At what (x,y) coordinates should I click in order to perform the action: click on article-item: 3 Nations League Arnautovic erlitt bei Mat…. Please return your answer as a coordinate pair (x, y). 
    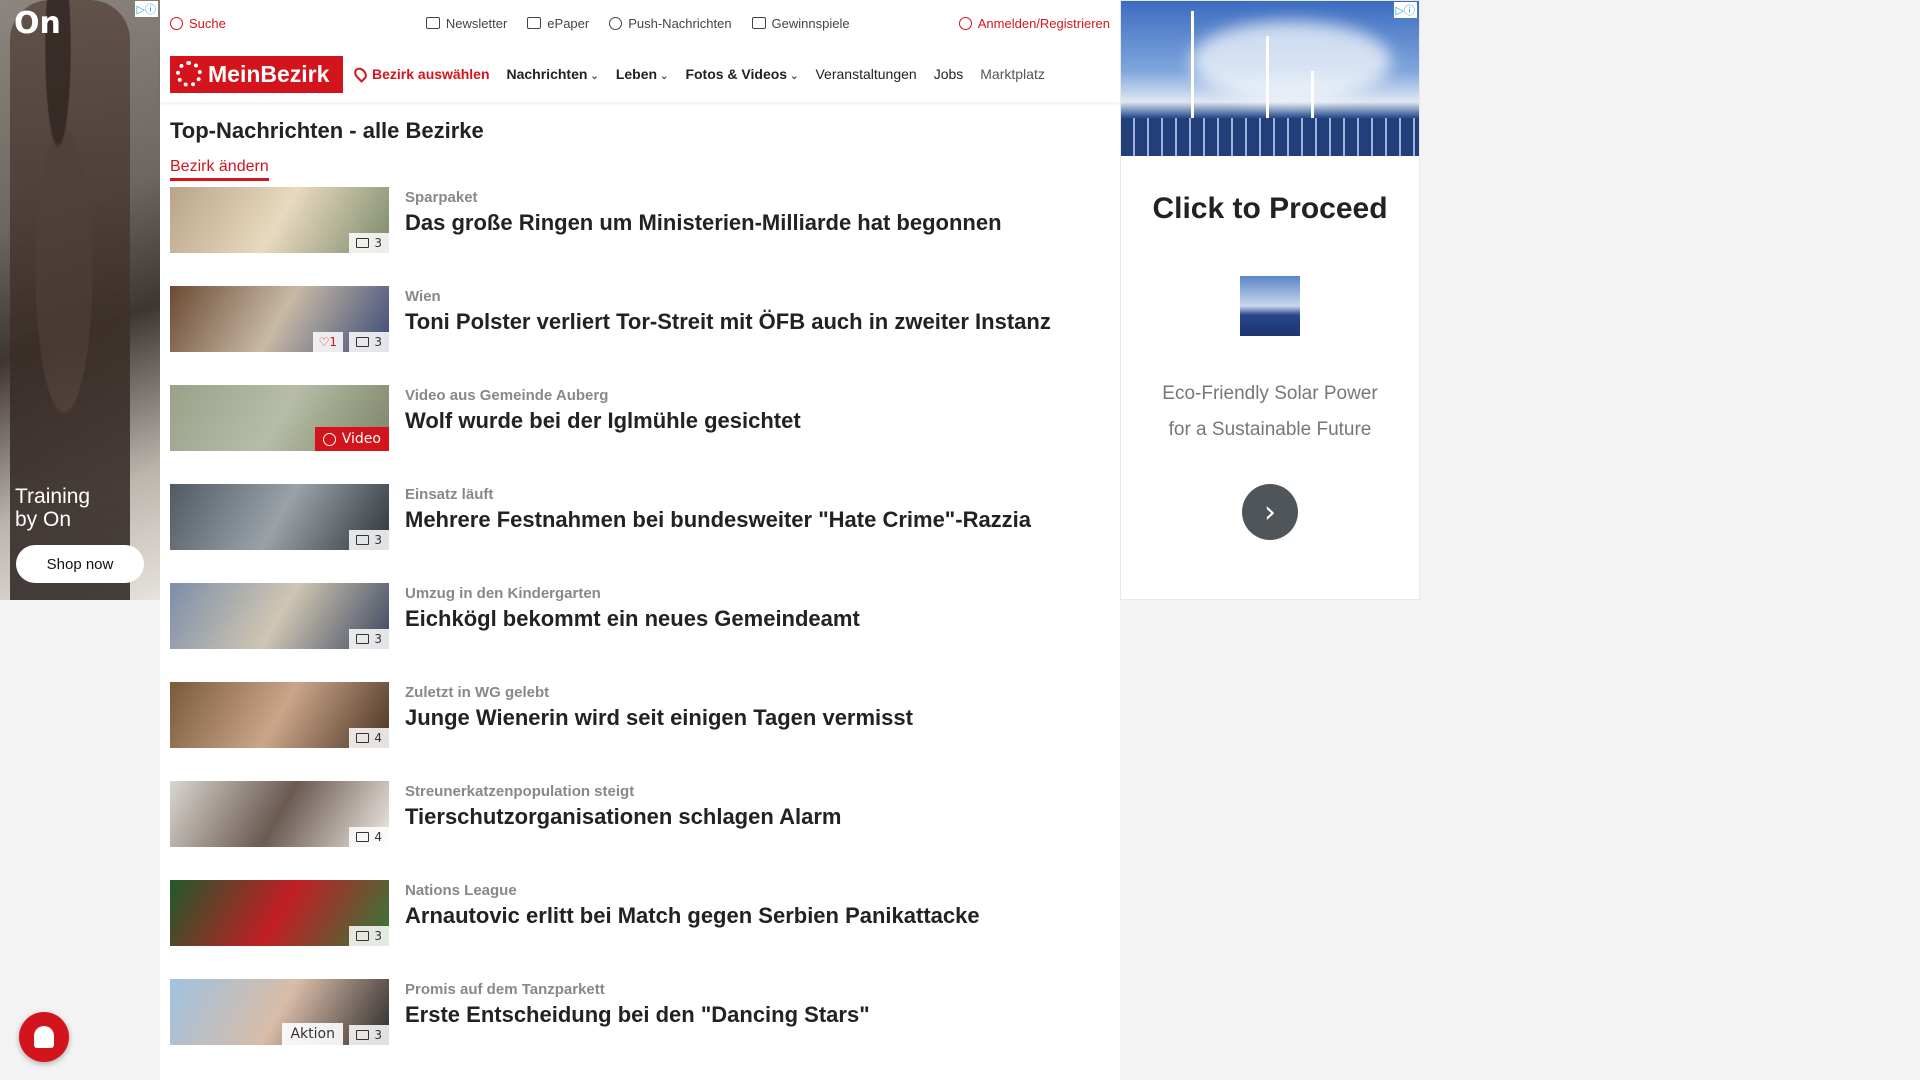
    Looking at the image, I should click on (640, 929).